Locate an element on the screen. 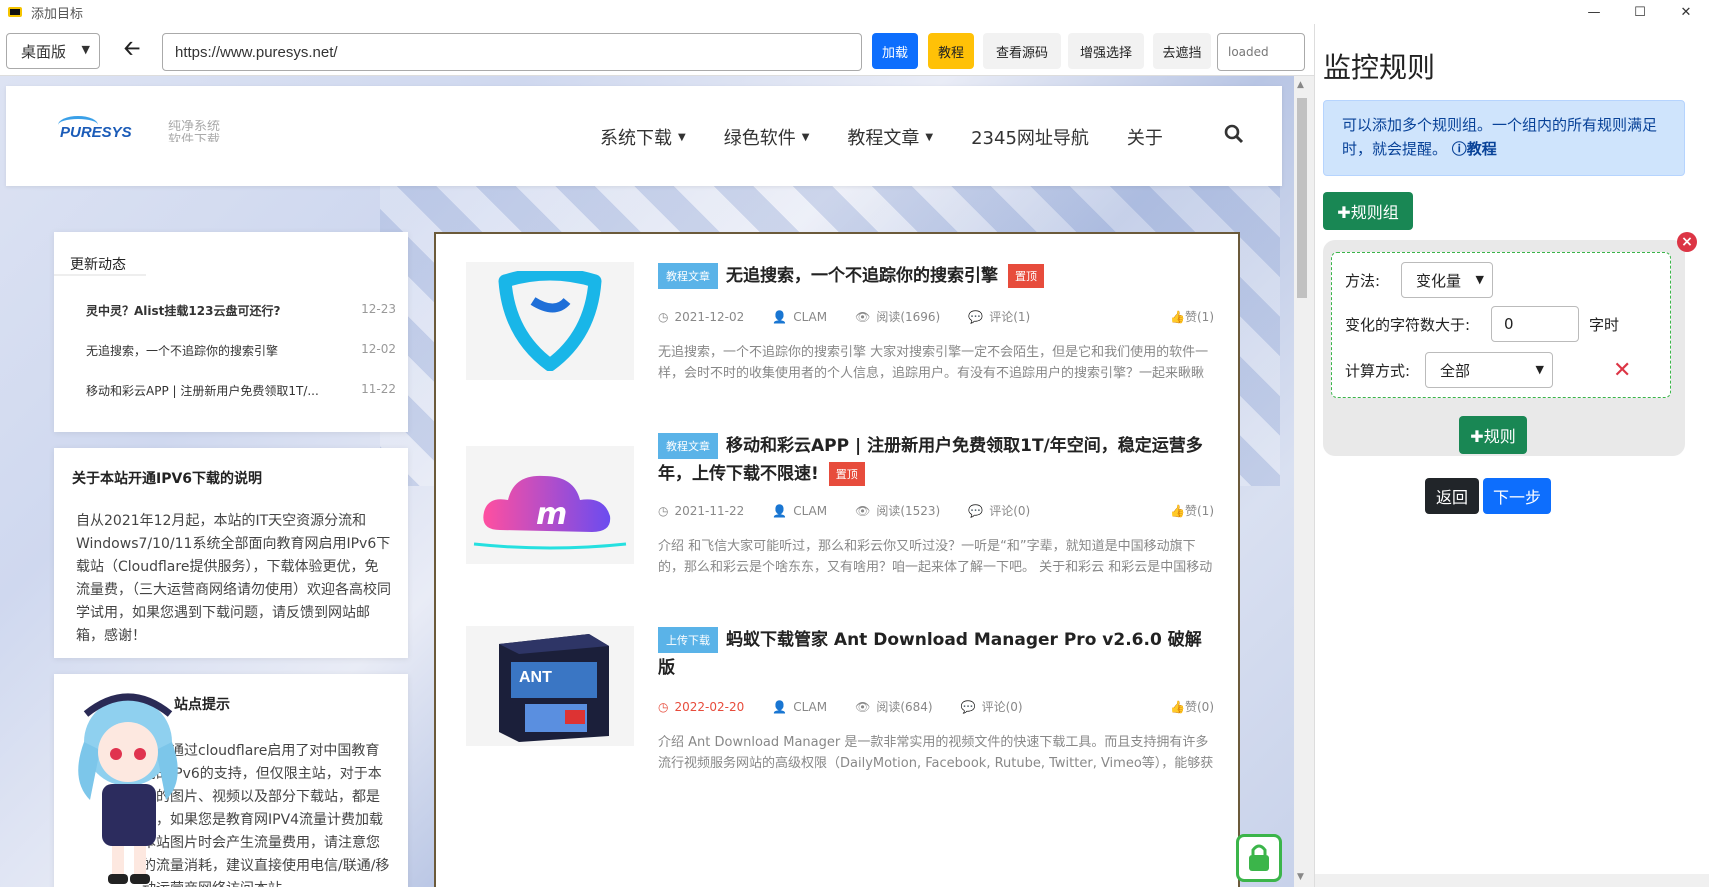 The height and width of the screenshot is (887, 1709). views-text: 阅读(684) is located at coordinates (904, 707).